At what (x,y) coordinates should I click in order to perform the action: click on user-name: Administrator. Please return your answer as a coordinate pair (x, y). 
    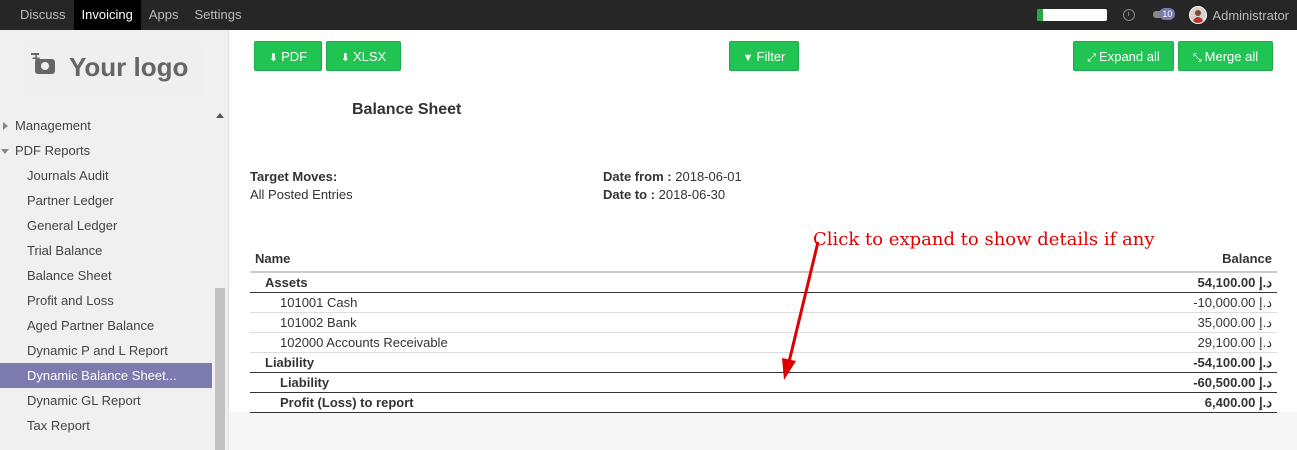
    Looking at the image, I should click on (1250, 15).